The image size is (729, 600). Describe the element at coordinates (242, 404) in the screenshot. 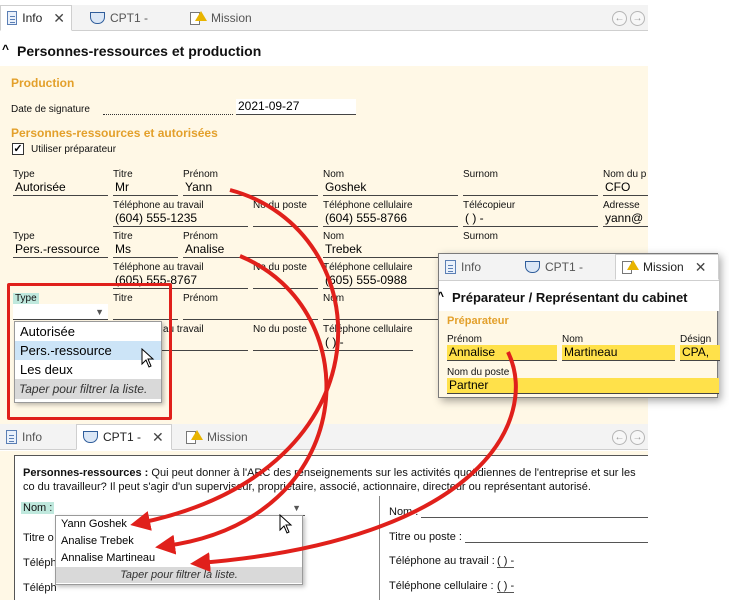

I see `arrow-analise-to-list` at that location.